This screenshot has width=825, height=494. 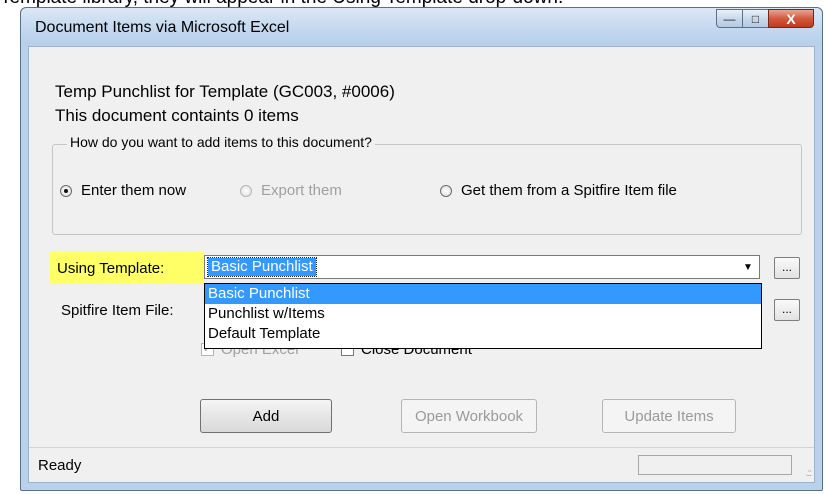 What do you see at coordinates (301, 190) in the screenshot?
I see `radio-label: Export them` at bounding box center [301, 190].